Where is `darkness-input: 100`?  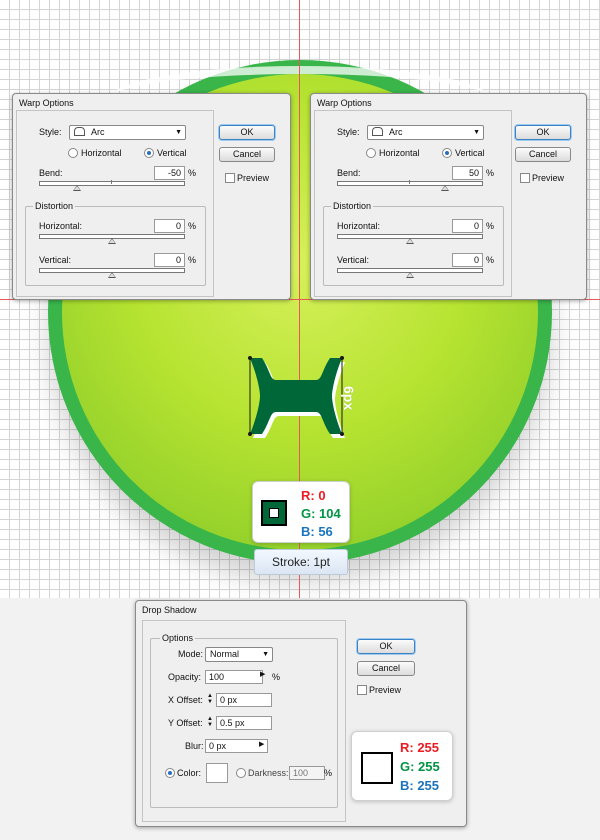
darkness-input: 100 is located at coordinates (307, 773).